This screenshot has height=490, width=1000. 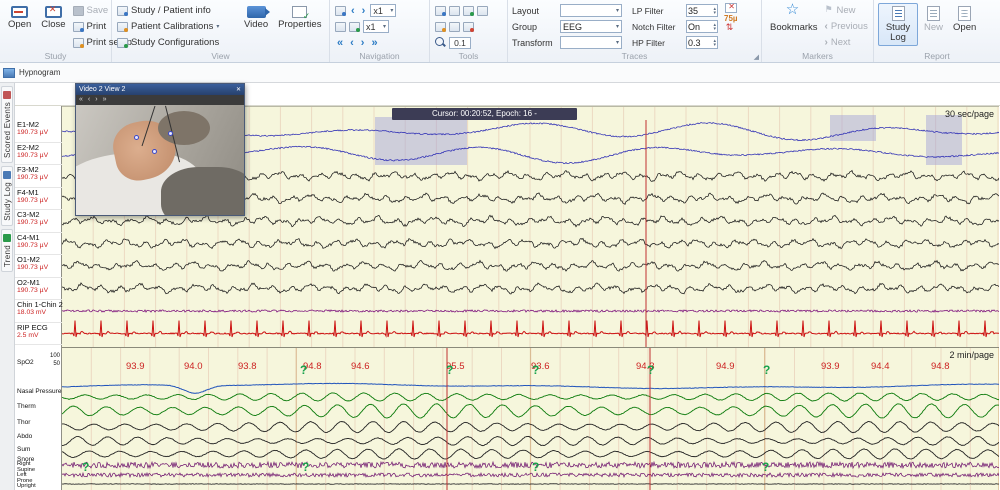 I want to click on tools-ruler-icon, so click(x=440, y=26).